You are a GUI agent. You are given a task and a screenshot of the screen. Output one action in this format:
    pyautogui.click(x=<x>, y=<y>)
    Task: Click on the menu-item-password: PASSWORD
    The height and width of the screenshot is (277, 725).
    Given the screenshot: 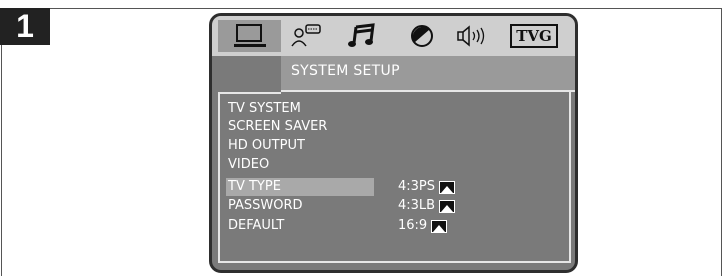 What is the action you would take?
    pyautogui.click(x=300, y=206)
    